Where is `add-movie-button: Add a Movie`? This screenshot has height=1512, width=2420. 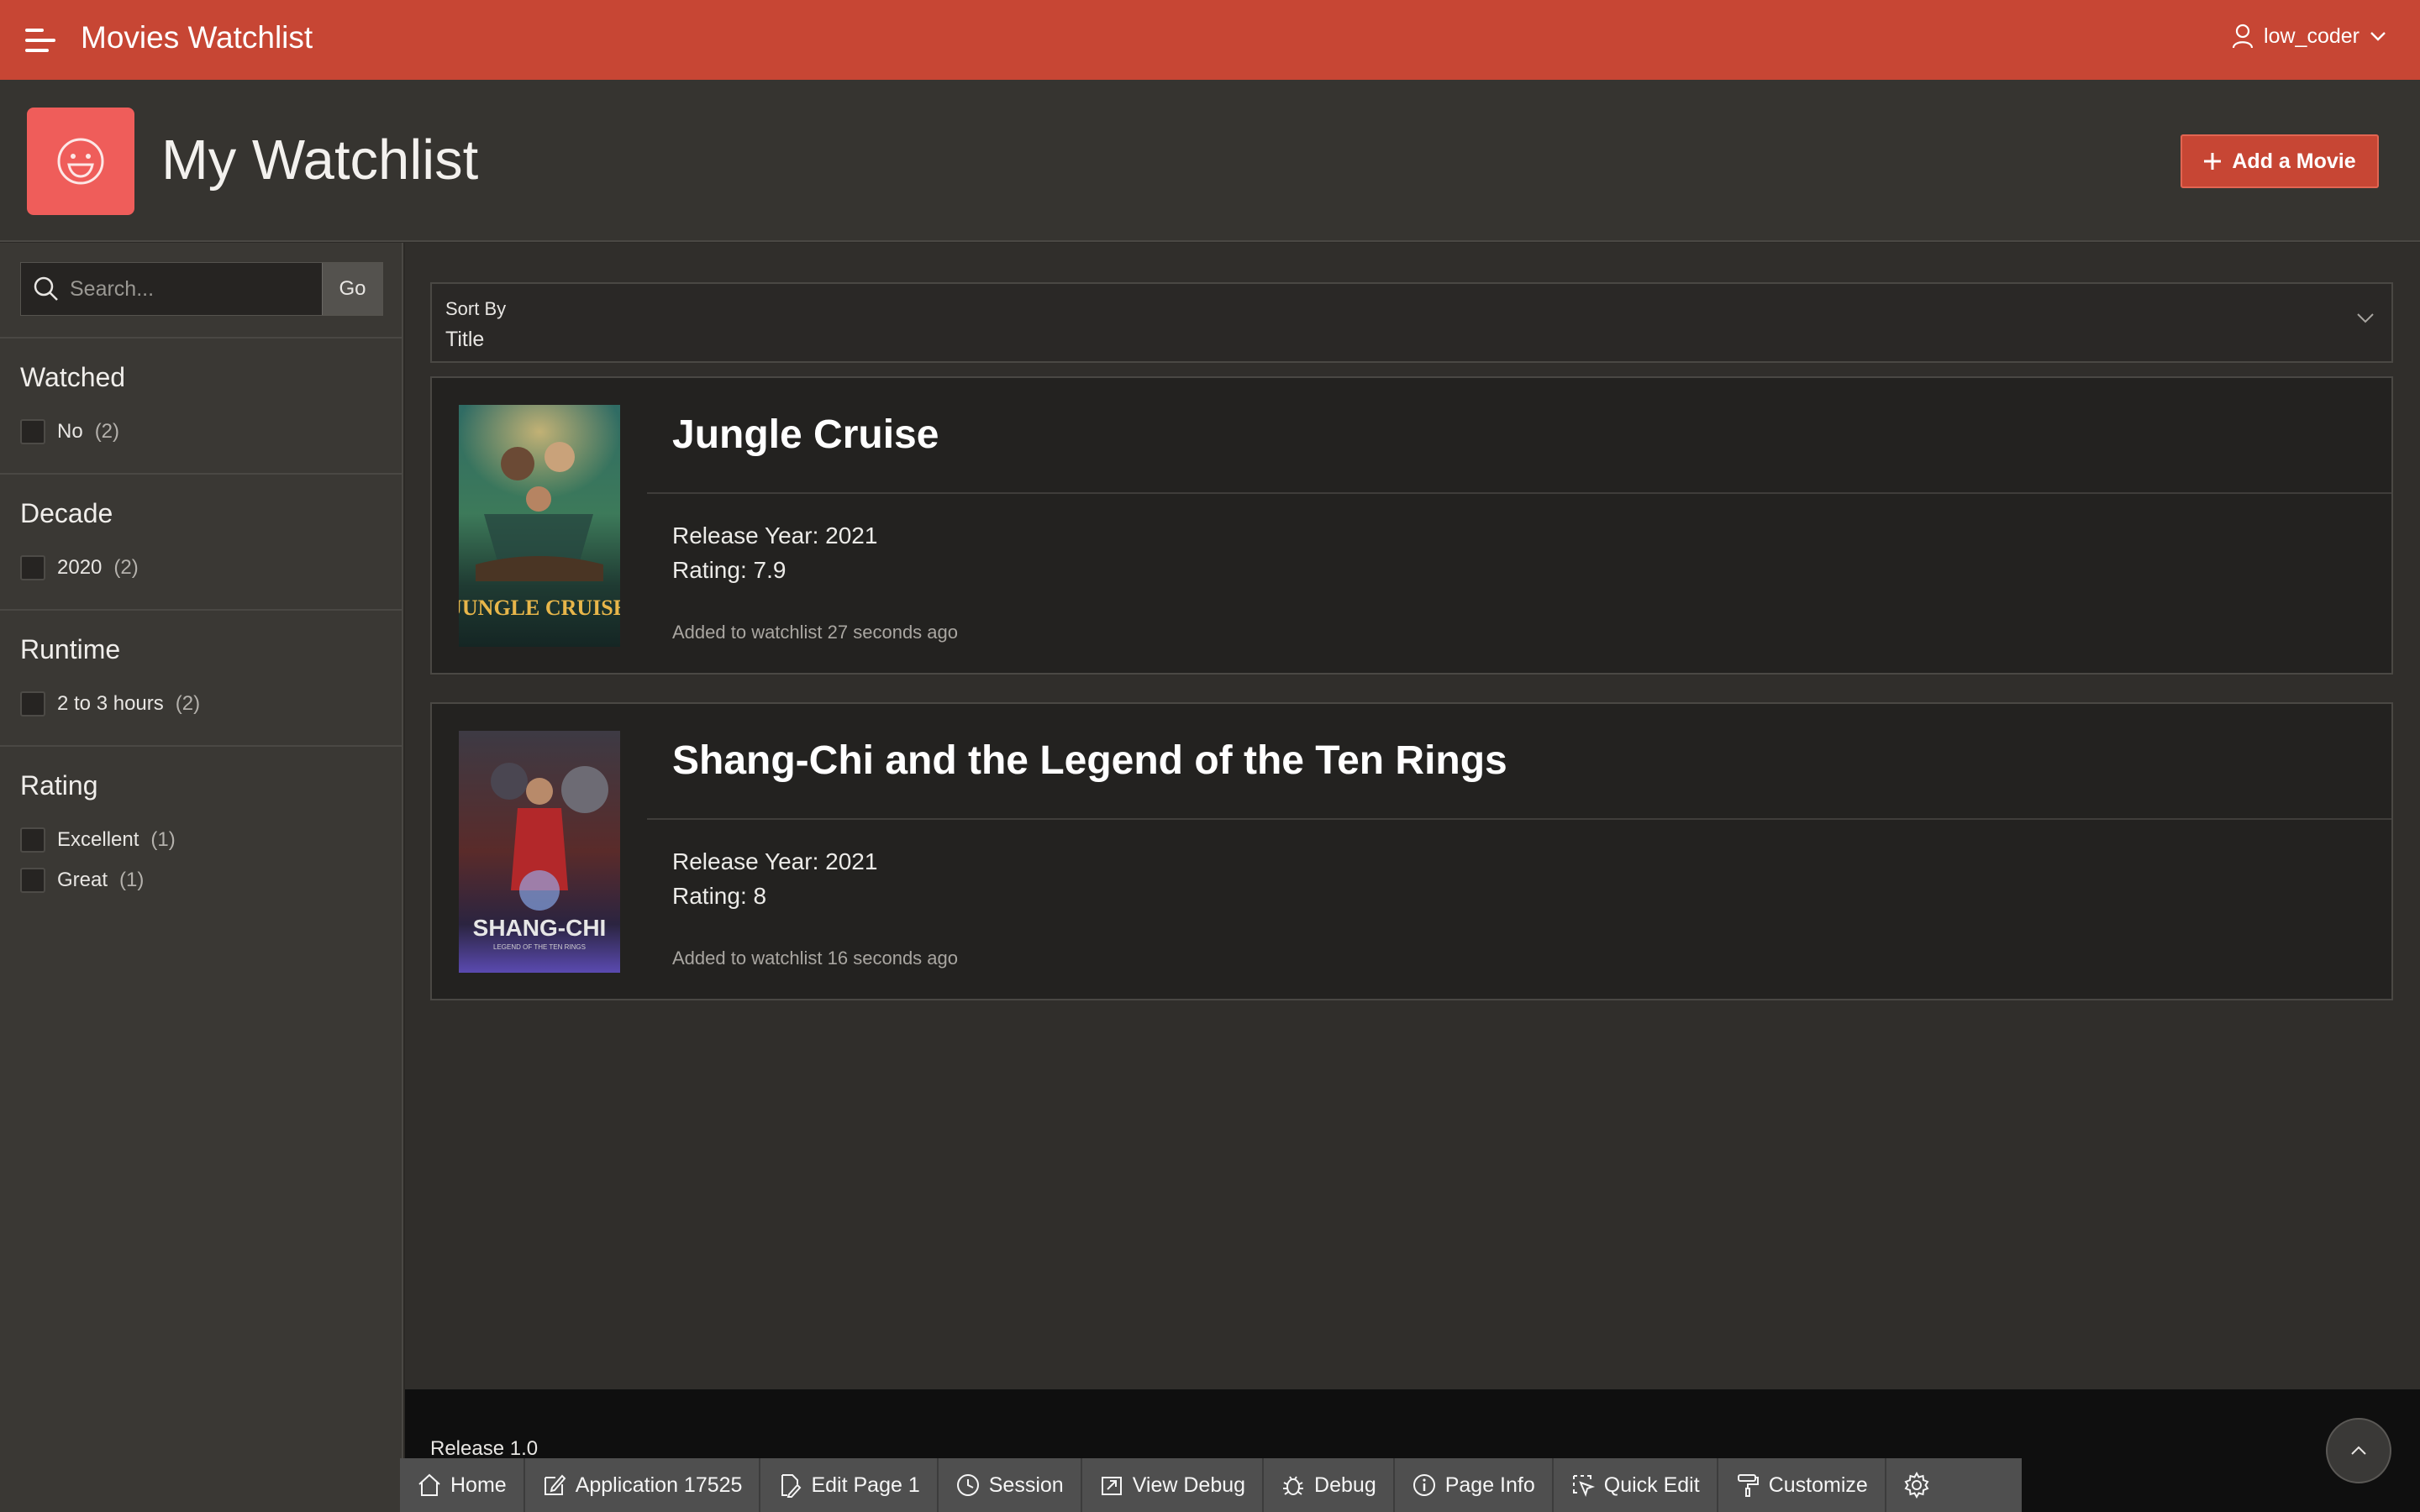 add-movie-button: Add a Movie is located at coordinates (2280, 161).